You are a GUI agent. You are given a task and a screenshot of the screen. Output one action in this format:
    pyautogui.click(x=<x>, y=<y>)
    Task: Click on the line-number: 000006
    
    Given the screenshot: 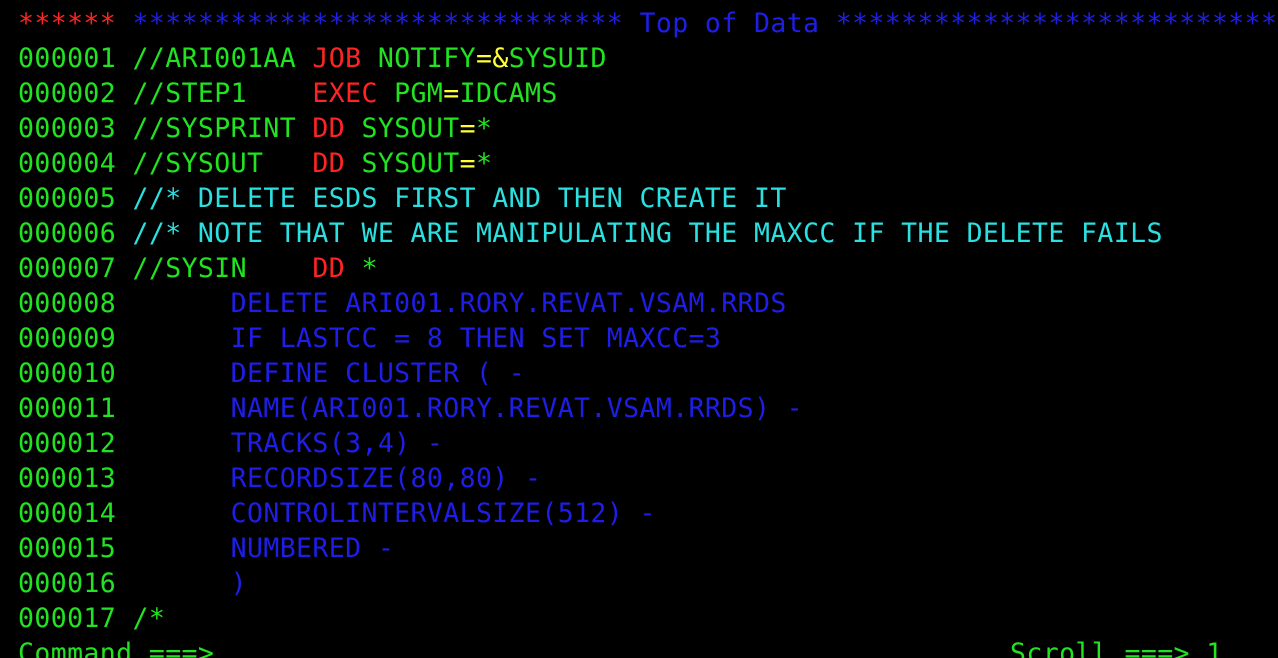 What is the action you would take?
    pyautogui.click(x=67, y=233)
    